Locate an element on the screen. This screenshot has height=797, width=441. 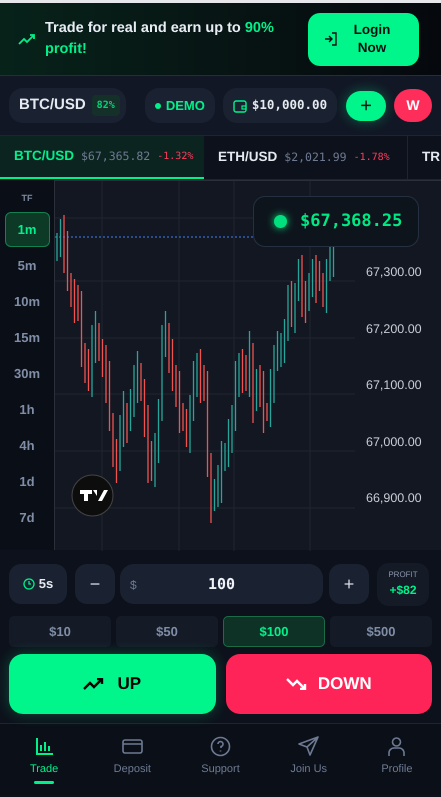
ticker-change: -1.78% is located at coordinates (372, 158).